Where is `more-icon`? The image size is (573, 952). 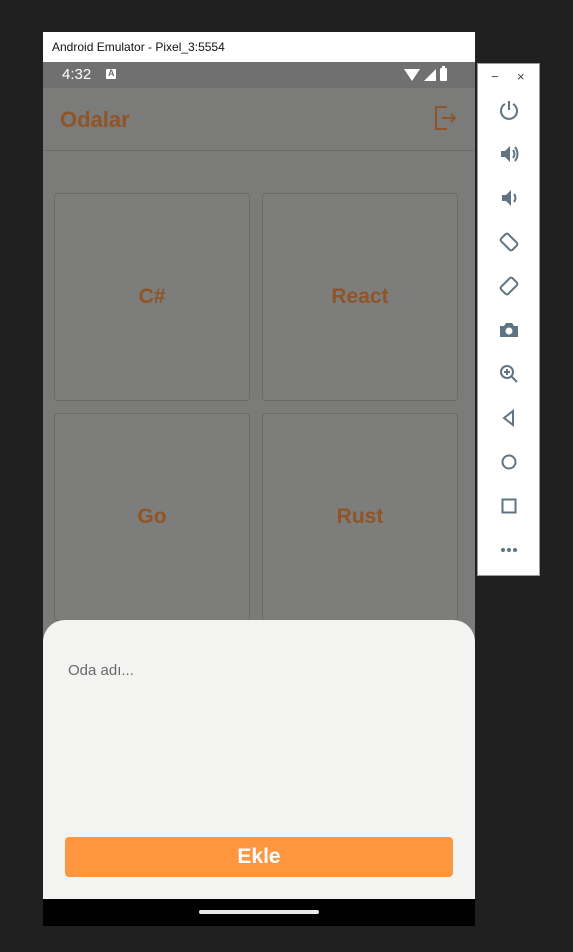
more-icon is located at coordinates (509, 550).